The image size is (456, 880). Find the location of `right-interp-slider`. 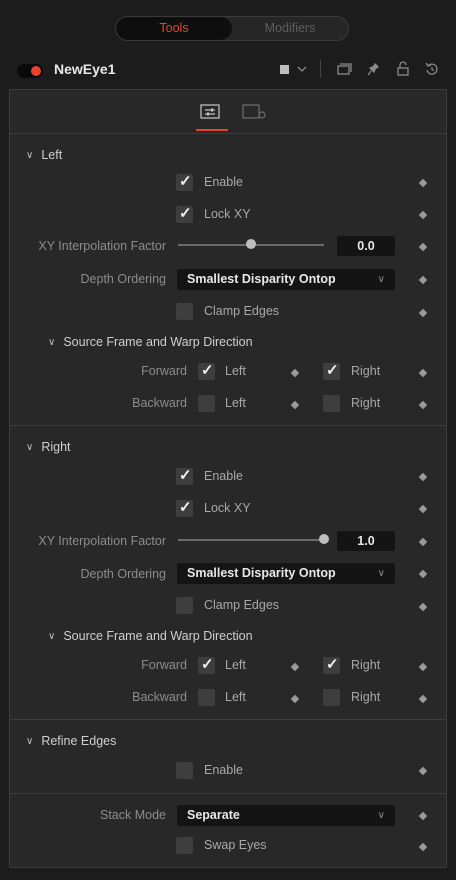

right-interp-slider is located at coordinates (251, 540).